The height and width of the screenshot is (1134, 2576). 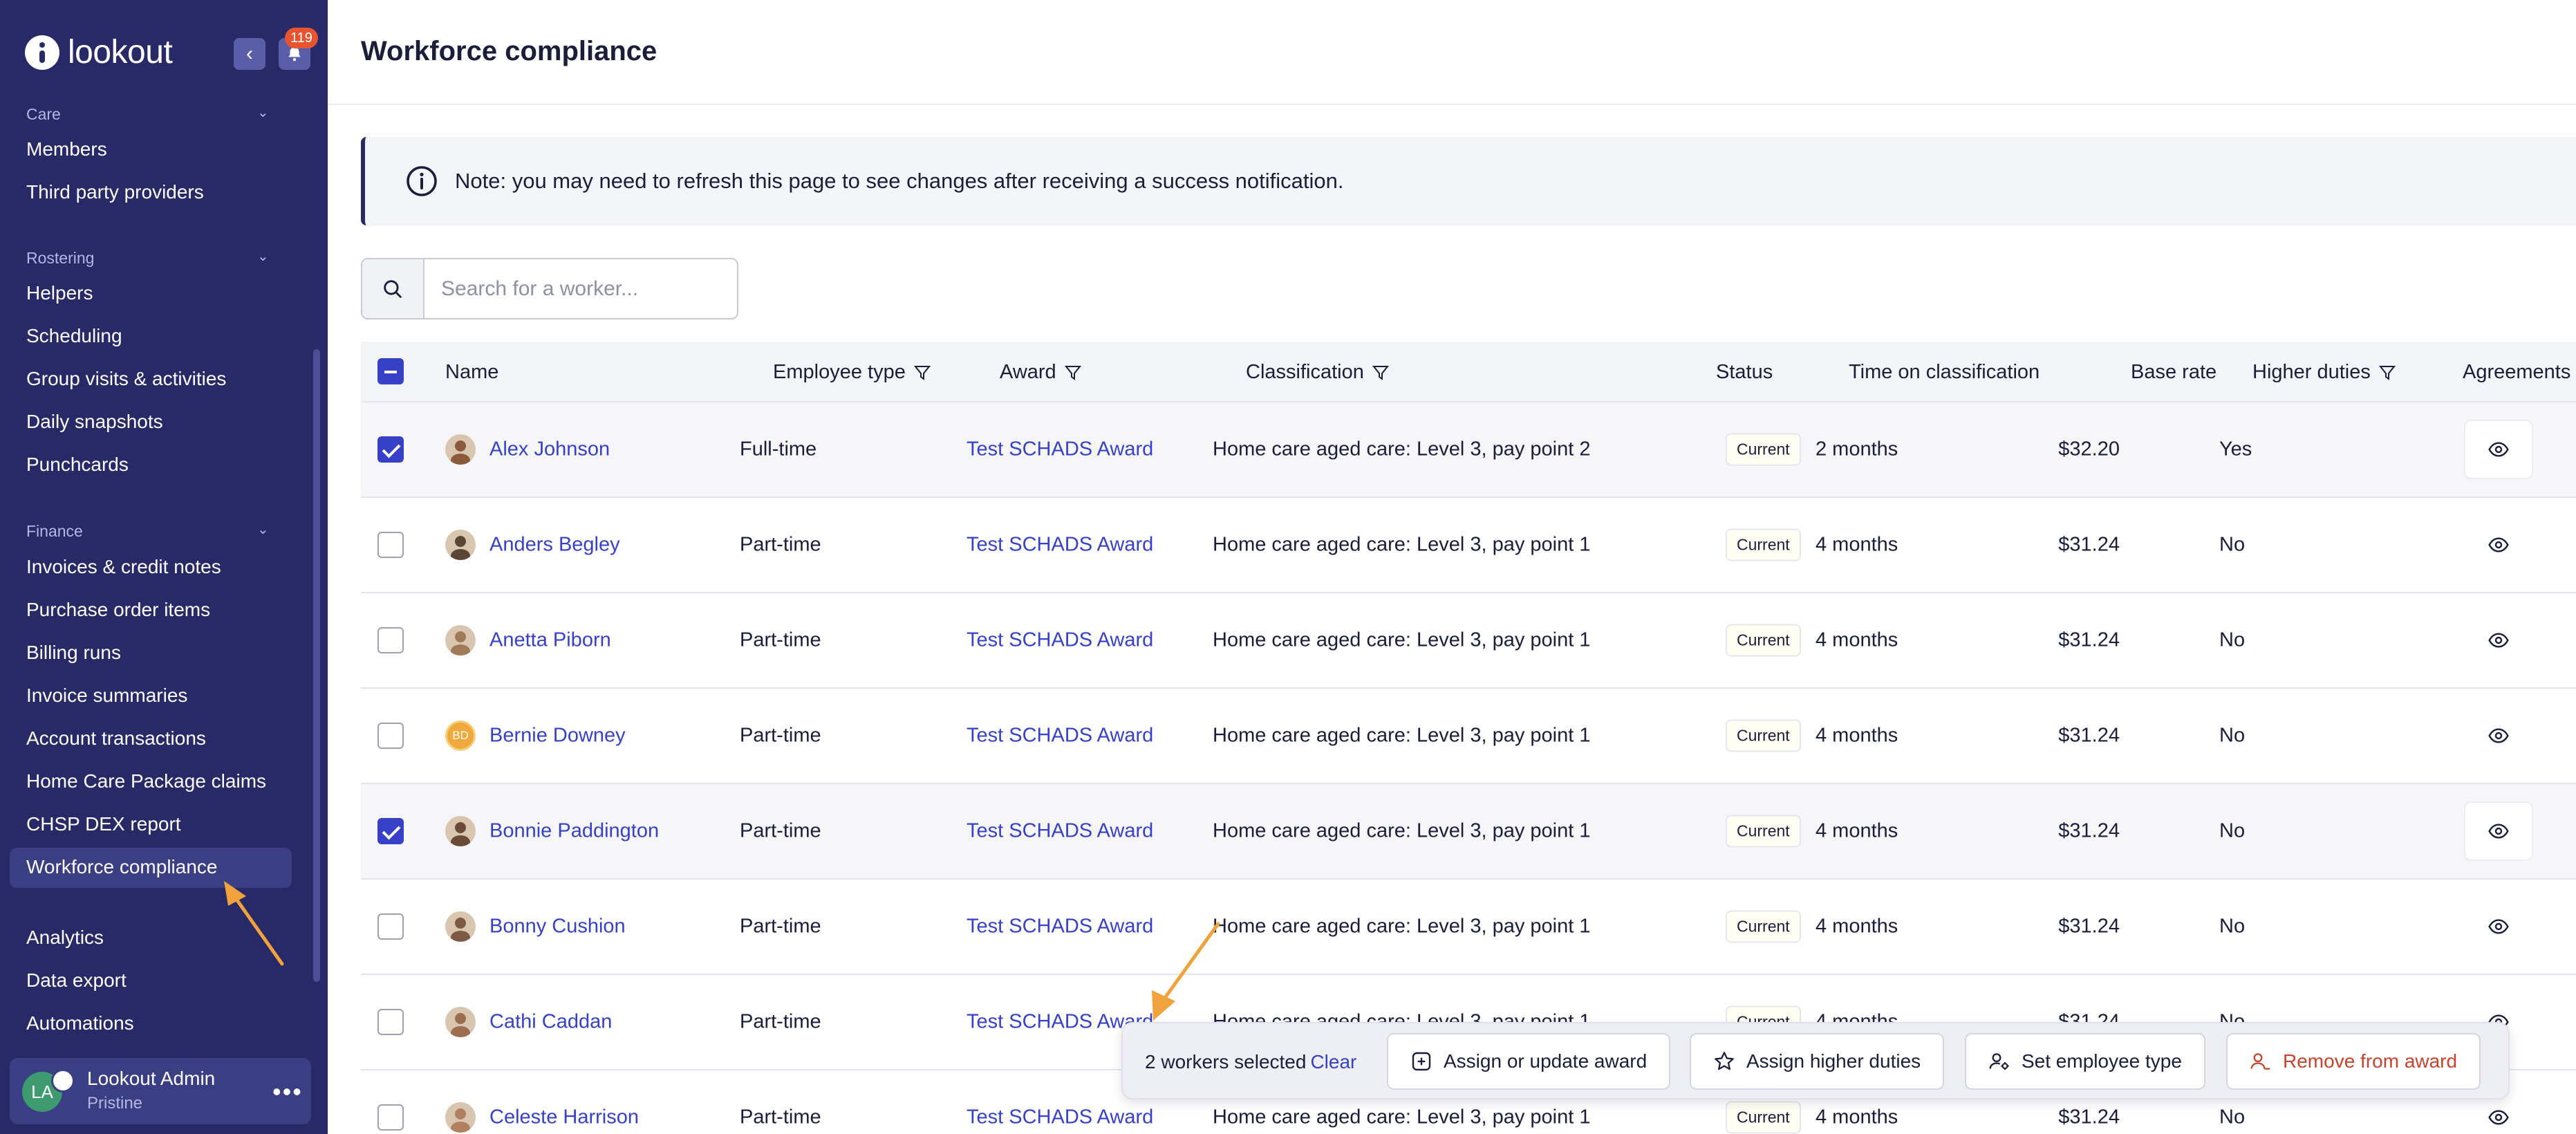 What do you see at coordinates (77, 465) in the screenshot?
I see `sidebar-item-punchcards: Punchcards` at bounding box center [77, 465].